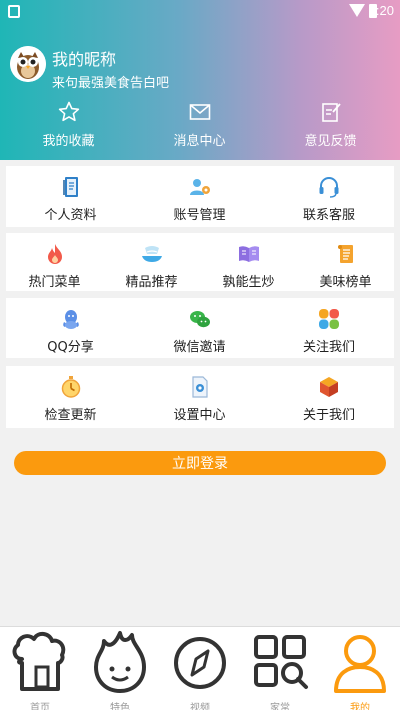 This screenshot has height=710, width=400. Describe the element at coordinates (200, 12) in the screenshot. I see `status-bar: 9:20` at that location.